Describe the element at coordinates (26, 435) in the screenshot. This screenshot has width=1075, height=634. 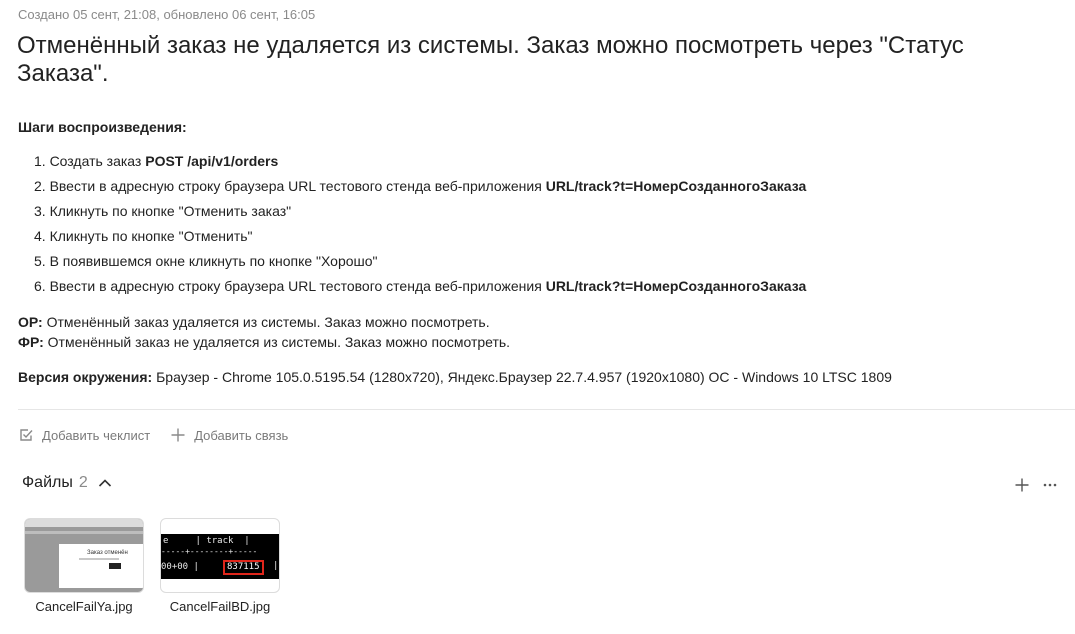
I see `checkbox-icon` at that location.